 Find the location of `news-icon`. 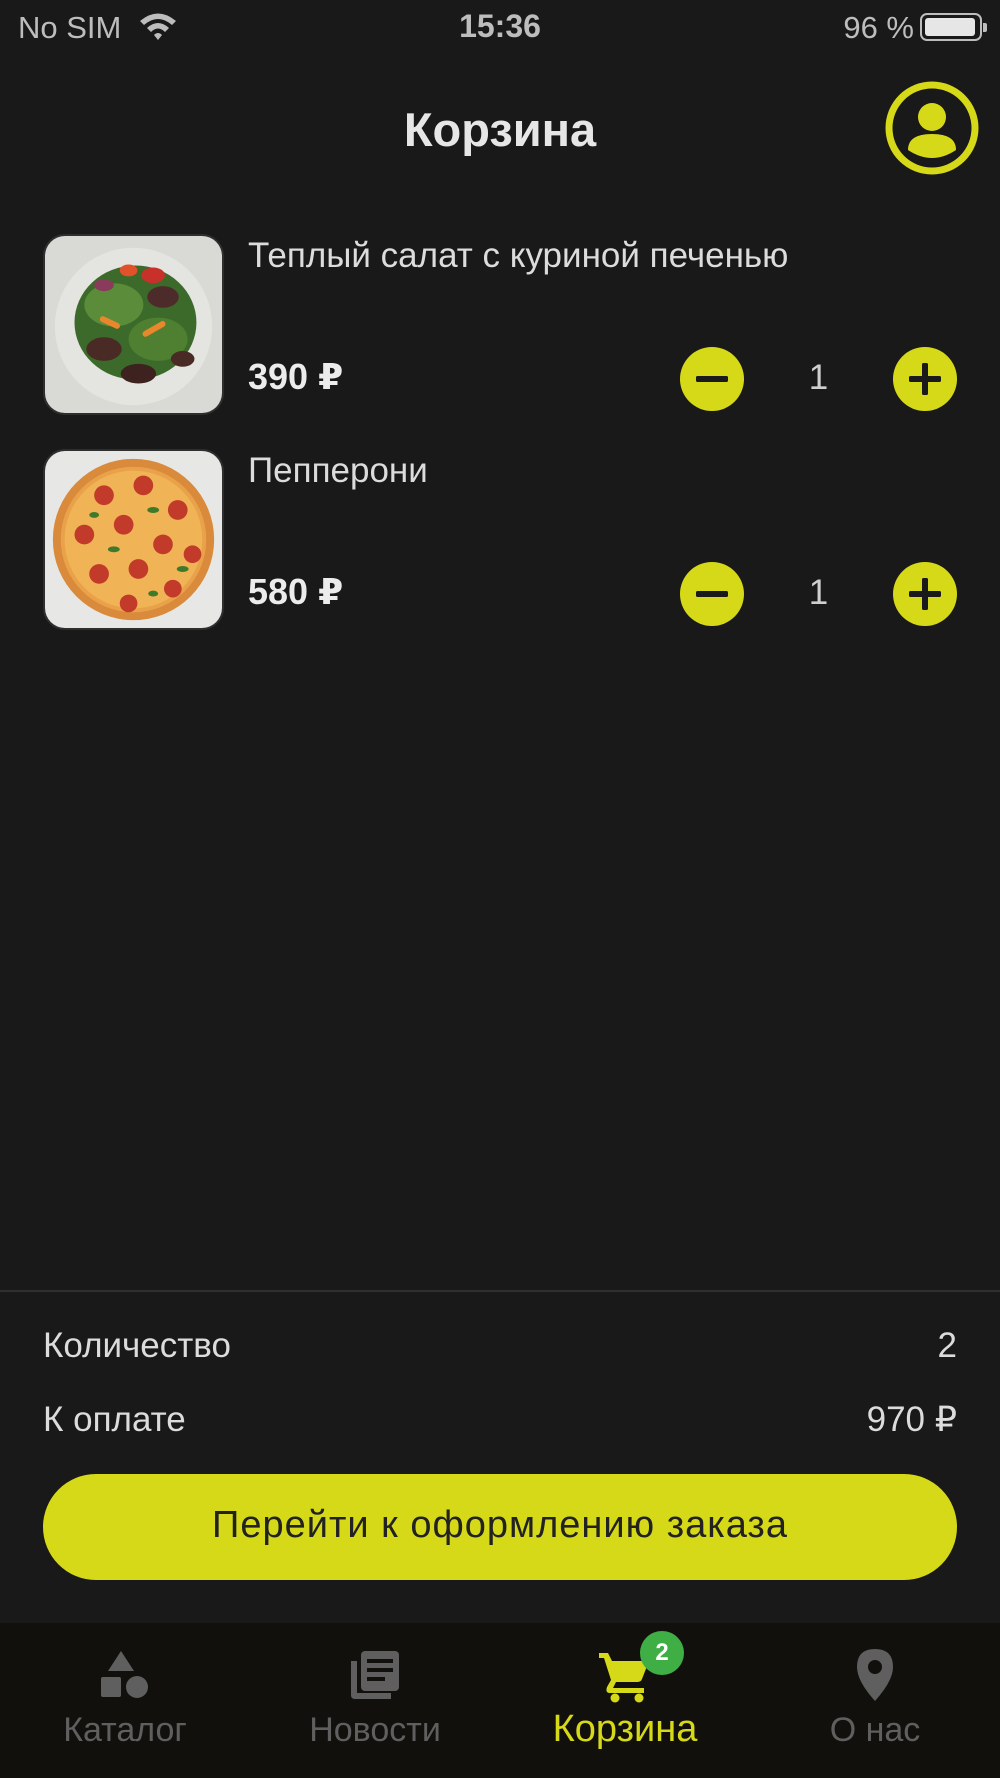

news-icon is located at coordinates (375, 1675).